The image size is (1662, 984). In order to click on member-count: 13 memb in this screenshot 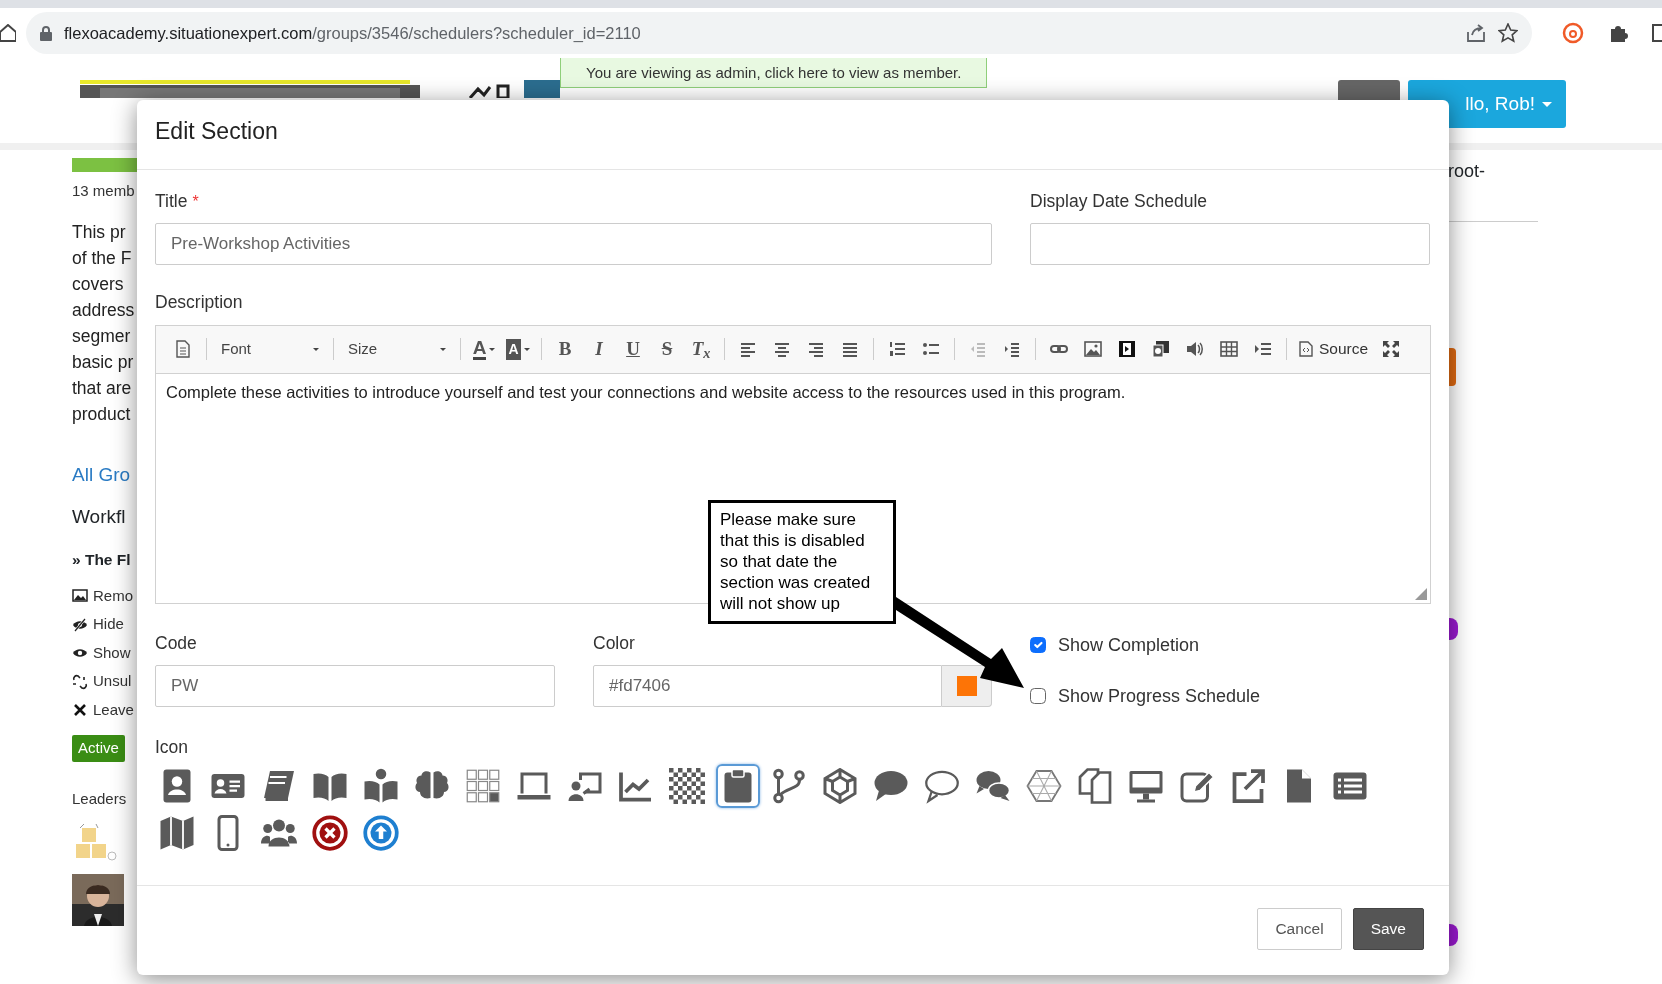, I will do `click(104, 191)`.